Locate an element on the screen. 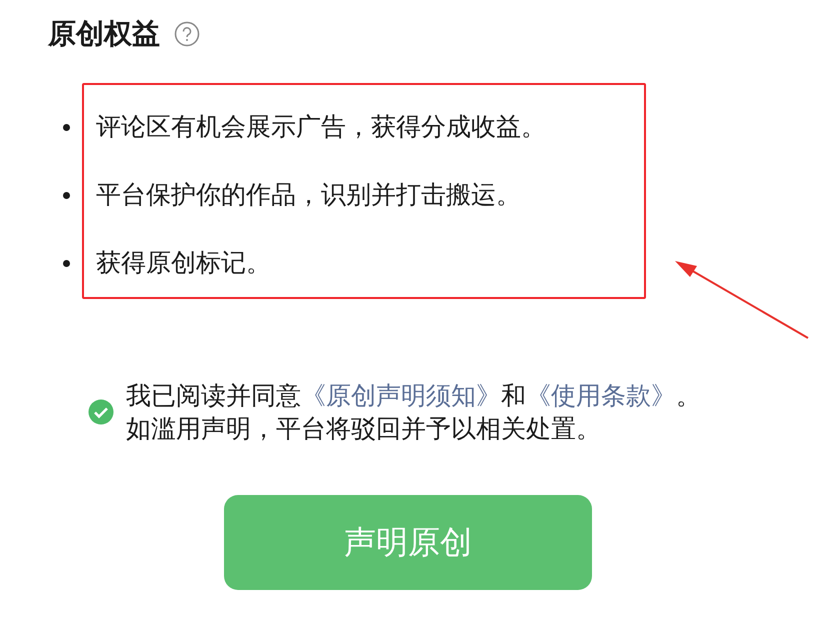  benefit-text: 获得原创标记。 is located at coordinates (183, 263).